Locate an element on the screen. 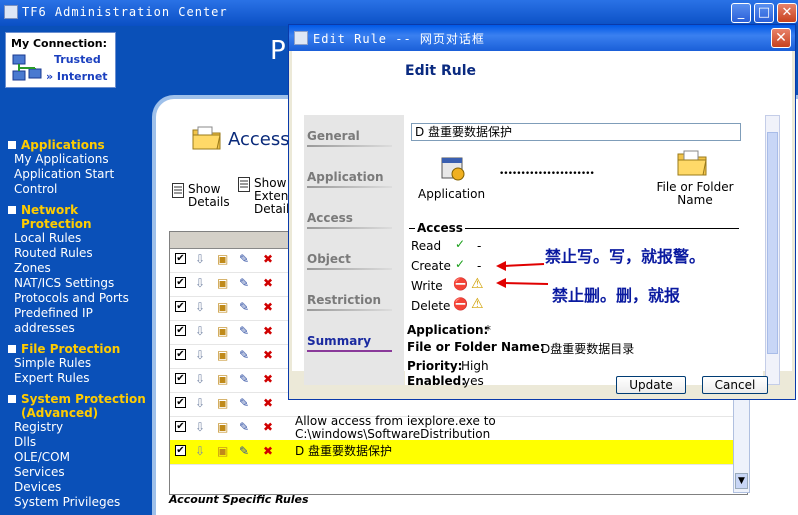 This screenshot has height=515, width=798. tab-summary: Summary is located at coordinates (339, 341).